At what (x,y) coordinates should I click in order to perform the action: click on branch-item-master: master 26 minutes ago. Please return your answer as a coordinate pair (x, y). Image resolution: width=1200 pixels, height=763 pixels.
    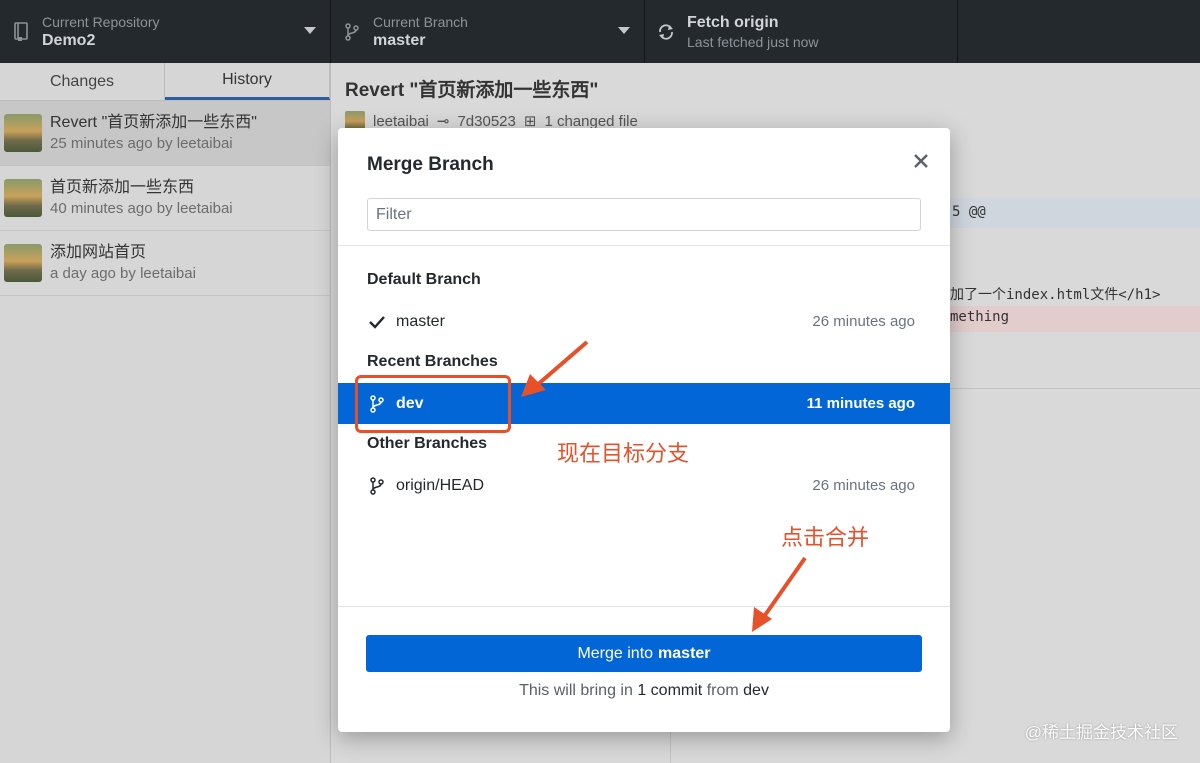
    Looking at the image, I should click on (644, 321).